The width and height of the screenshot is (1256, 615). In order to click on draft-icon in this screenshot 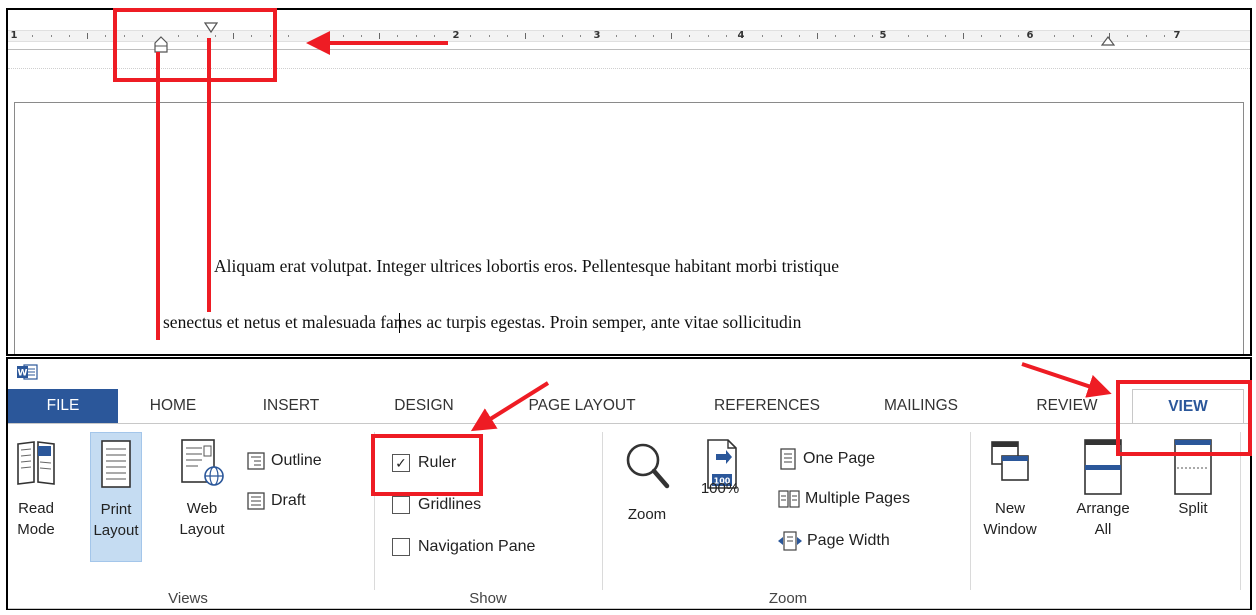, I will do `click(256, 501)`.